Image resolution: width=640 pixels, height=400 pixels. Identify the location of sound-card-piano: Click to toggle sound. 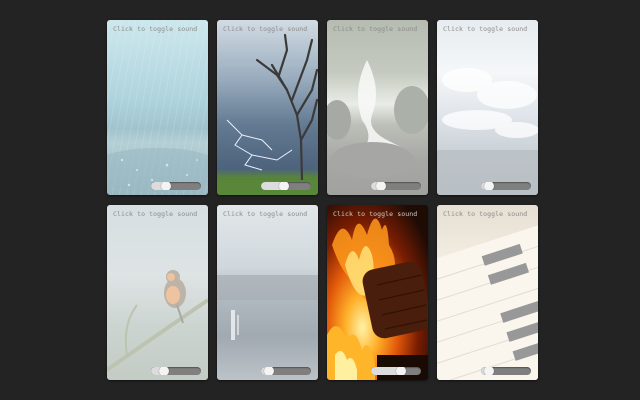
(487, 292).